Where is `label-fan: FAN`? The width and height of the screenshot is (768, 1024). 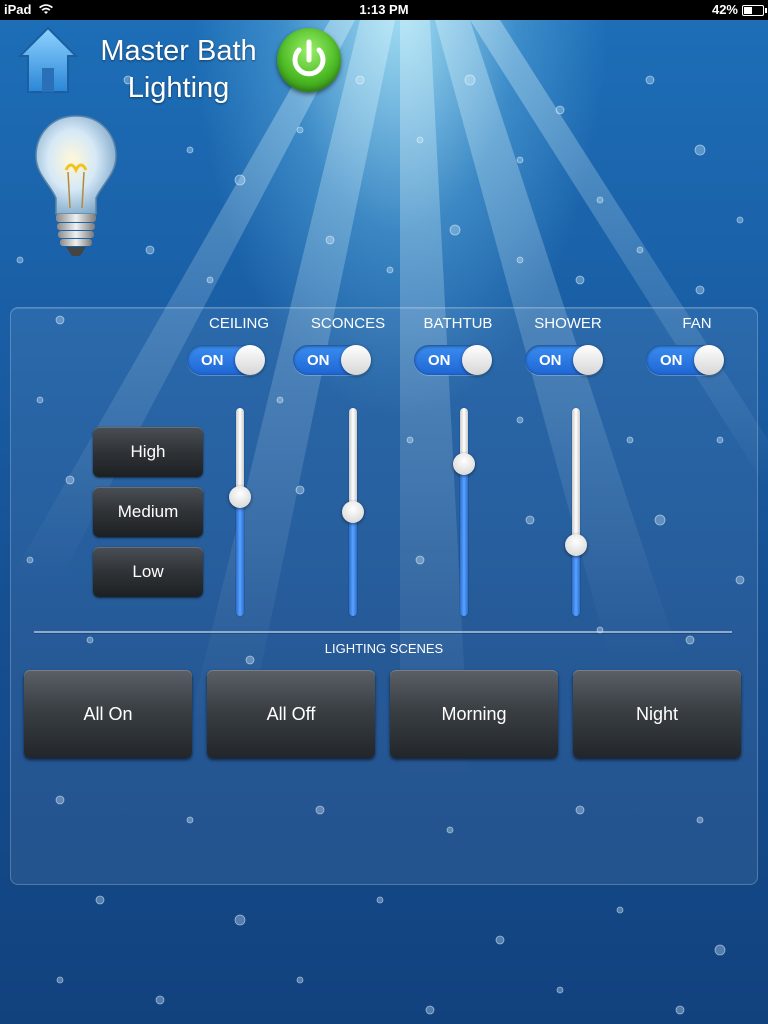
label-fan: FAN is located at coordinates (697, 323).